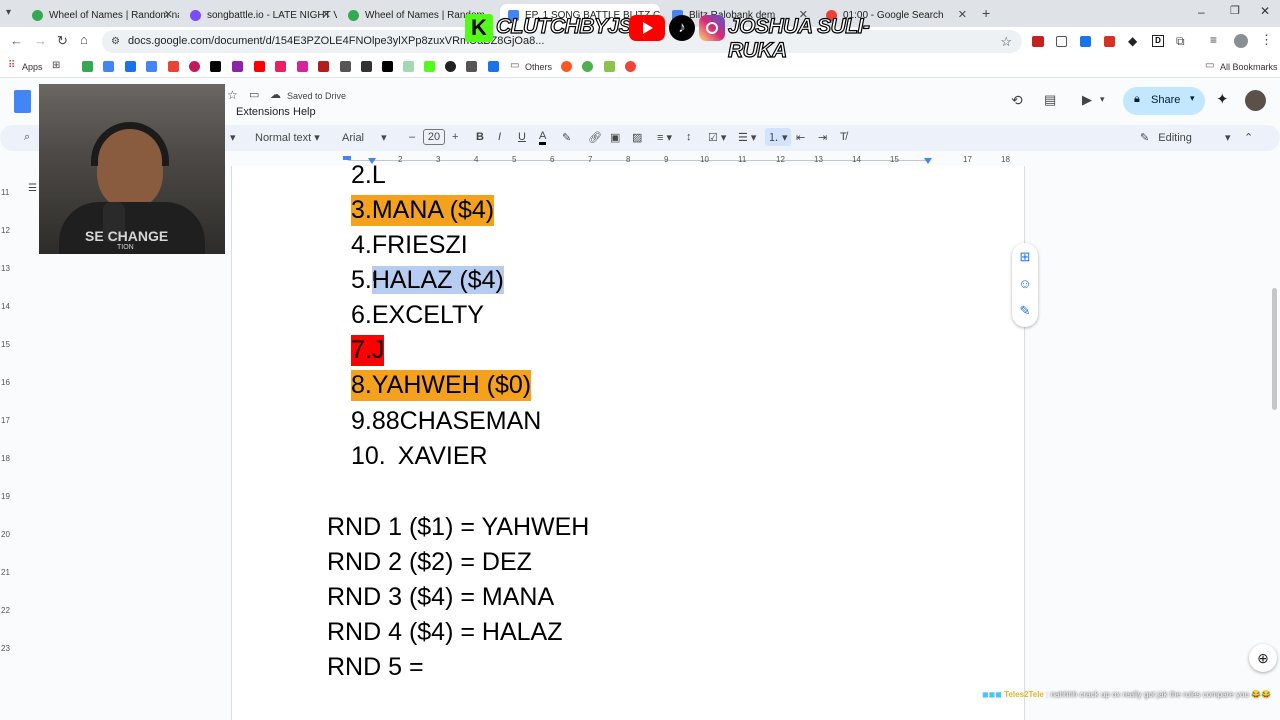  Describe the element at coordinates (417, 315) in the screenshot. I see `list-item: 6.EXCELTY` at that location.